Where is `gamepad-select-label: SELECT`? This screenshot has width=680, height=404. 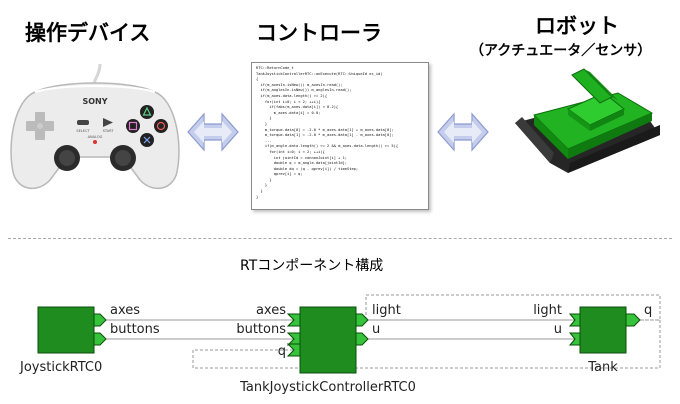
gamepad-select-label: SELECT is located at coordinates (83, 131).